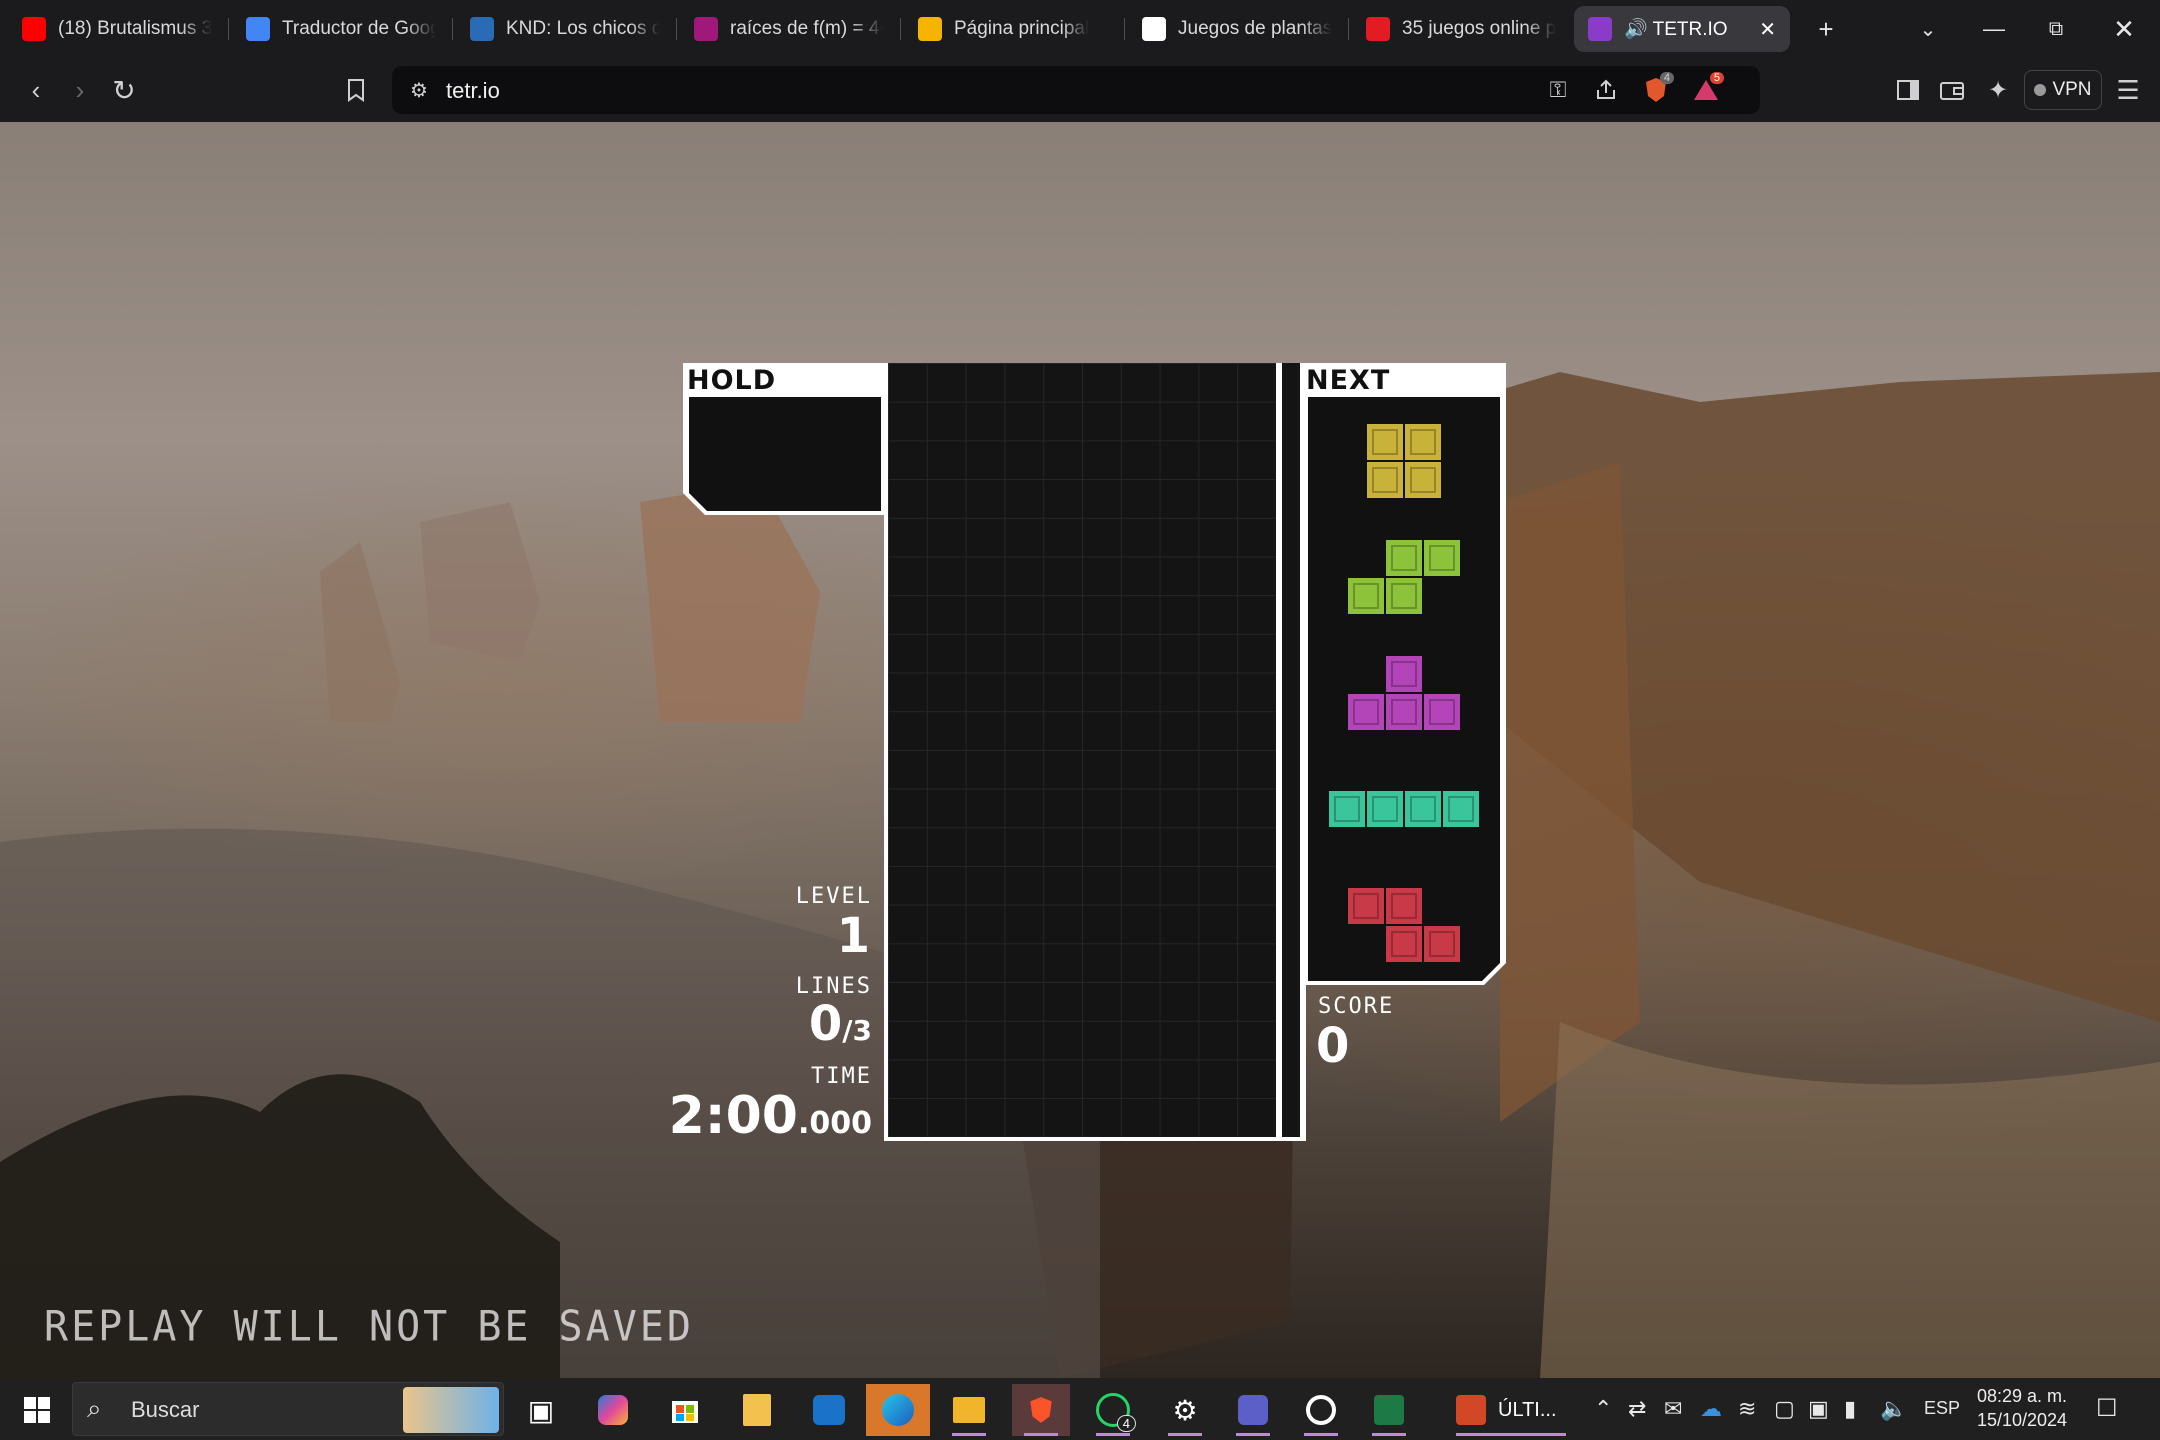 The image size is (2160, 1440). I want to click on site-settings-icon: ⚙, so click(419, 90).